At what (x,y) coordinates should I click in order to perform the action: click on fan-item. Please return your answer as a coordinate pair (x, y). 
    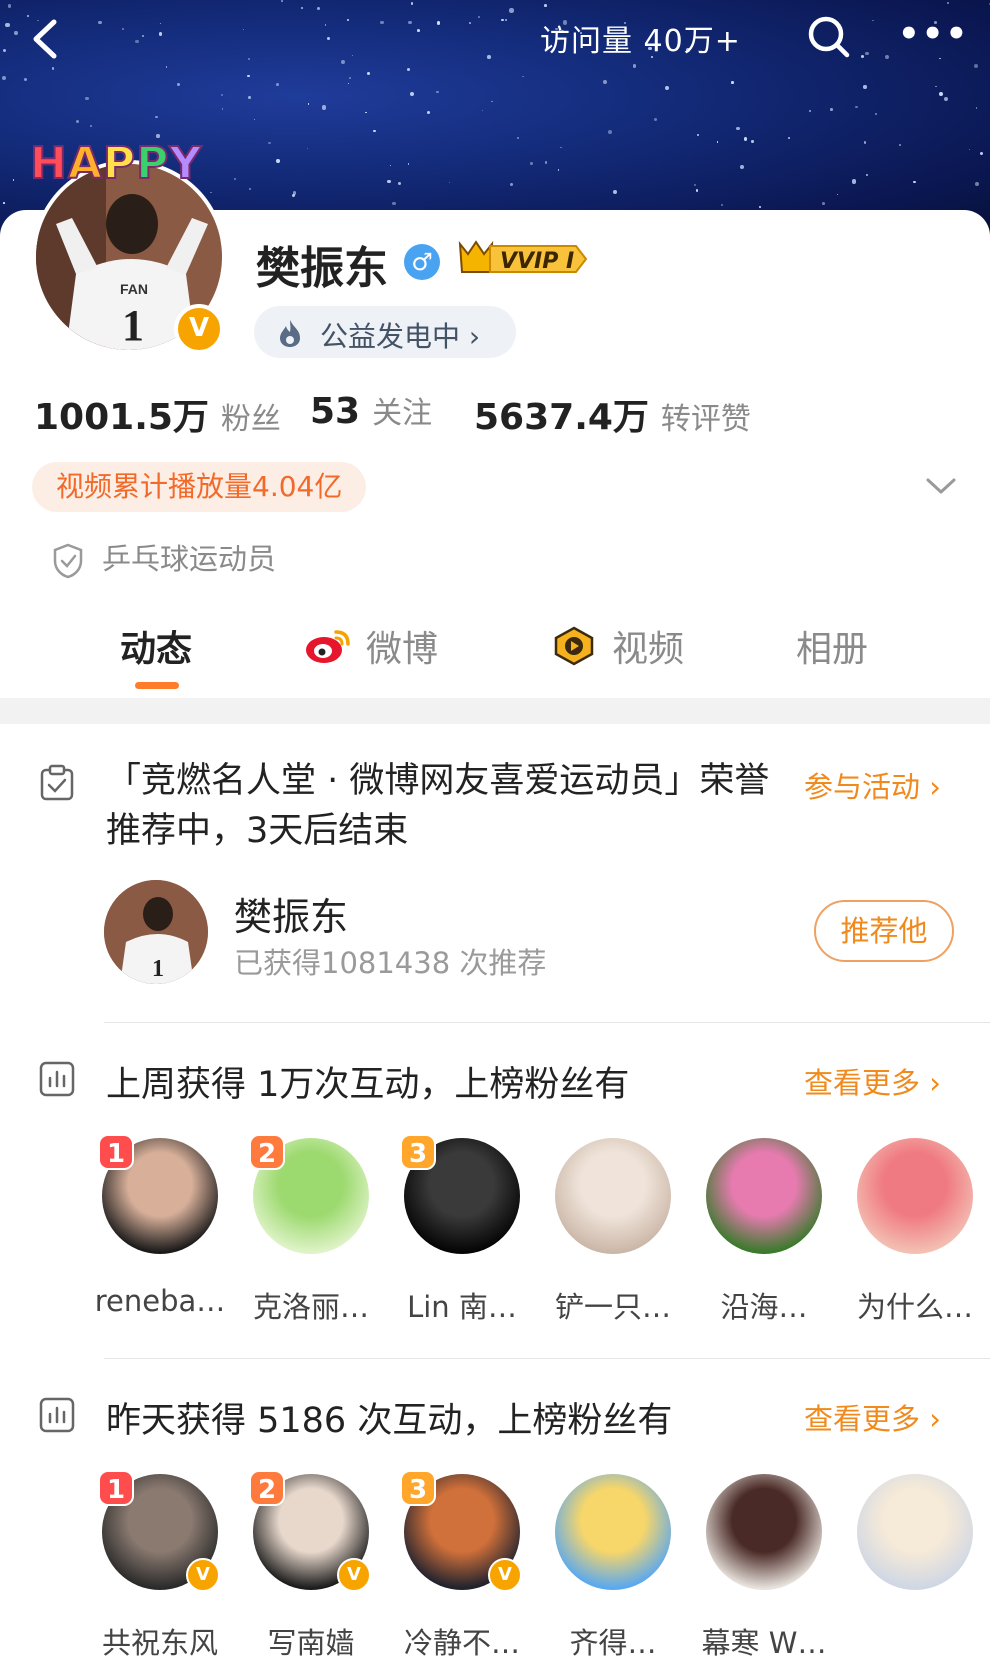
    Looking at the image, I should click on (915, 1547).